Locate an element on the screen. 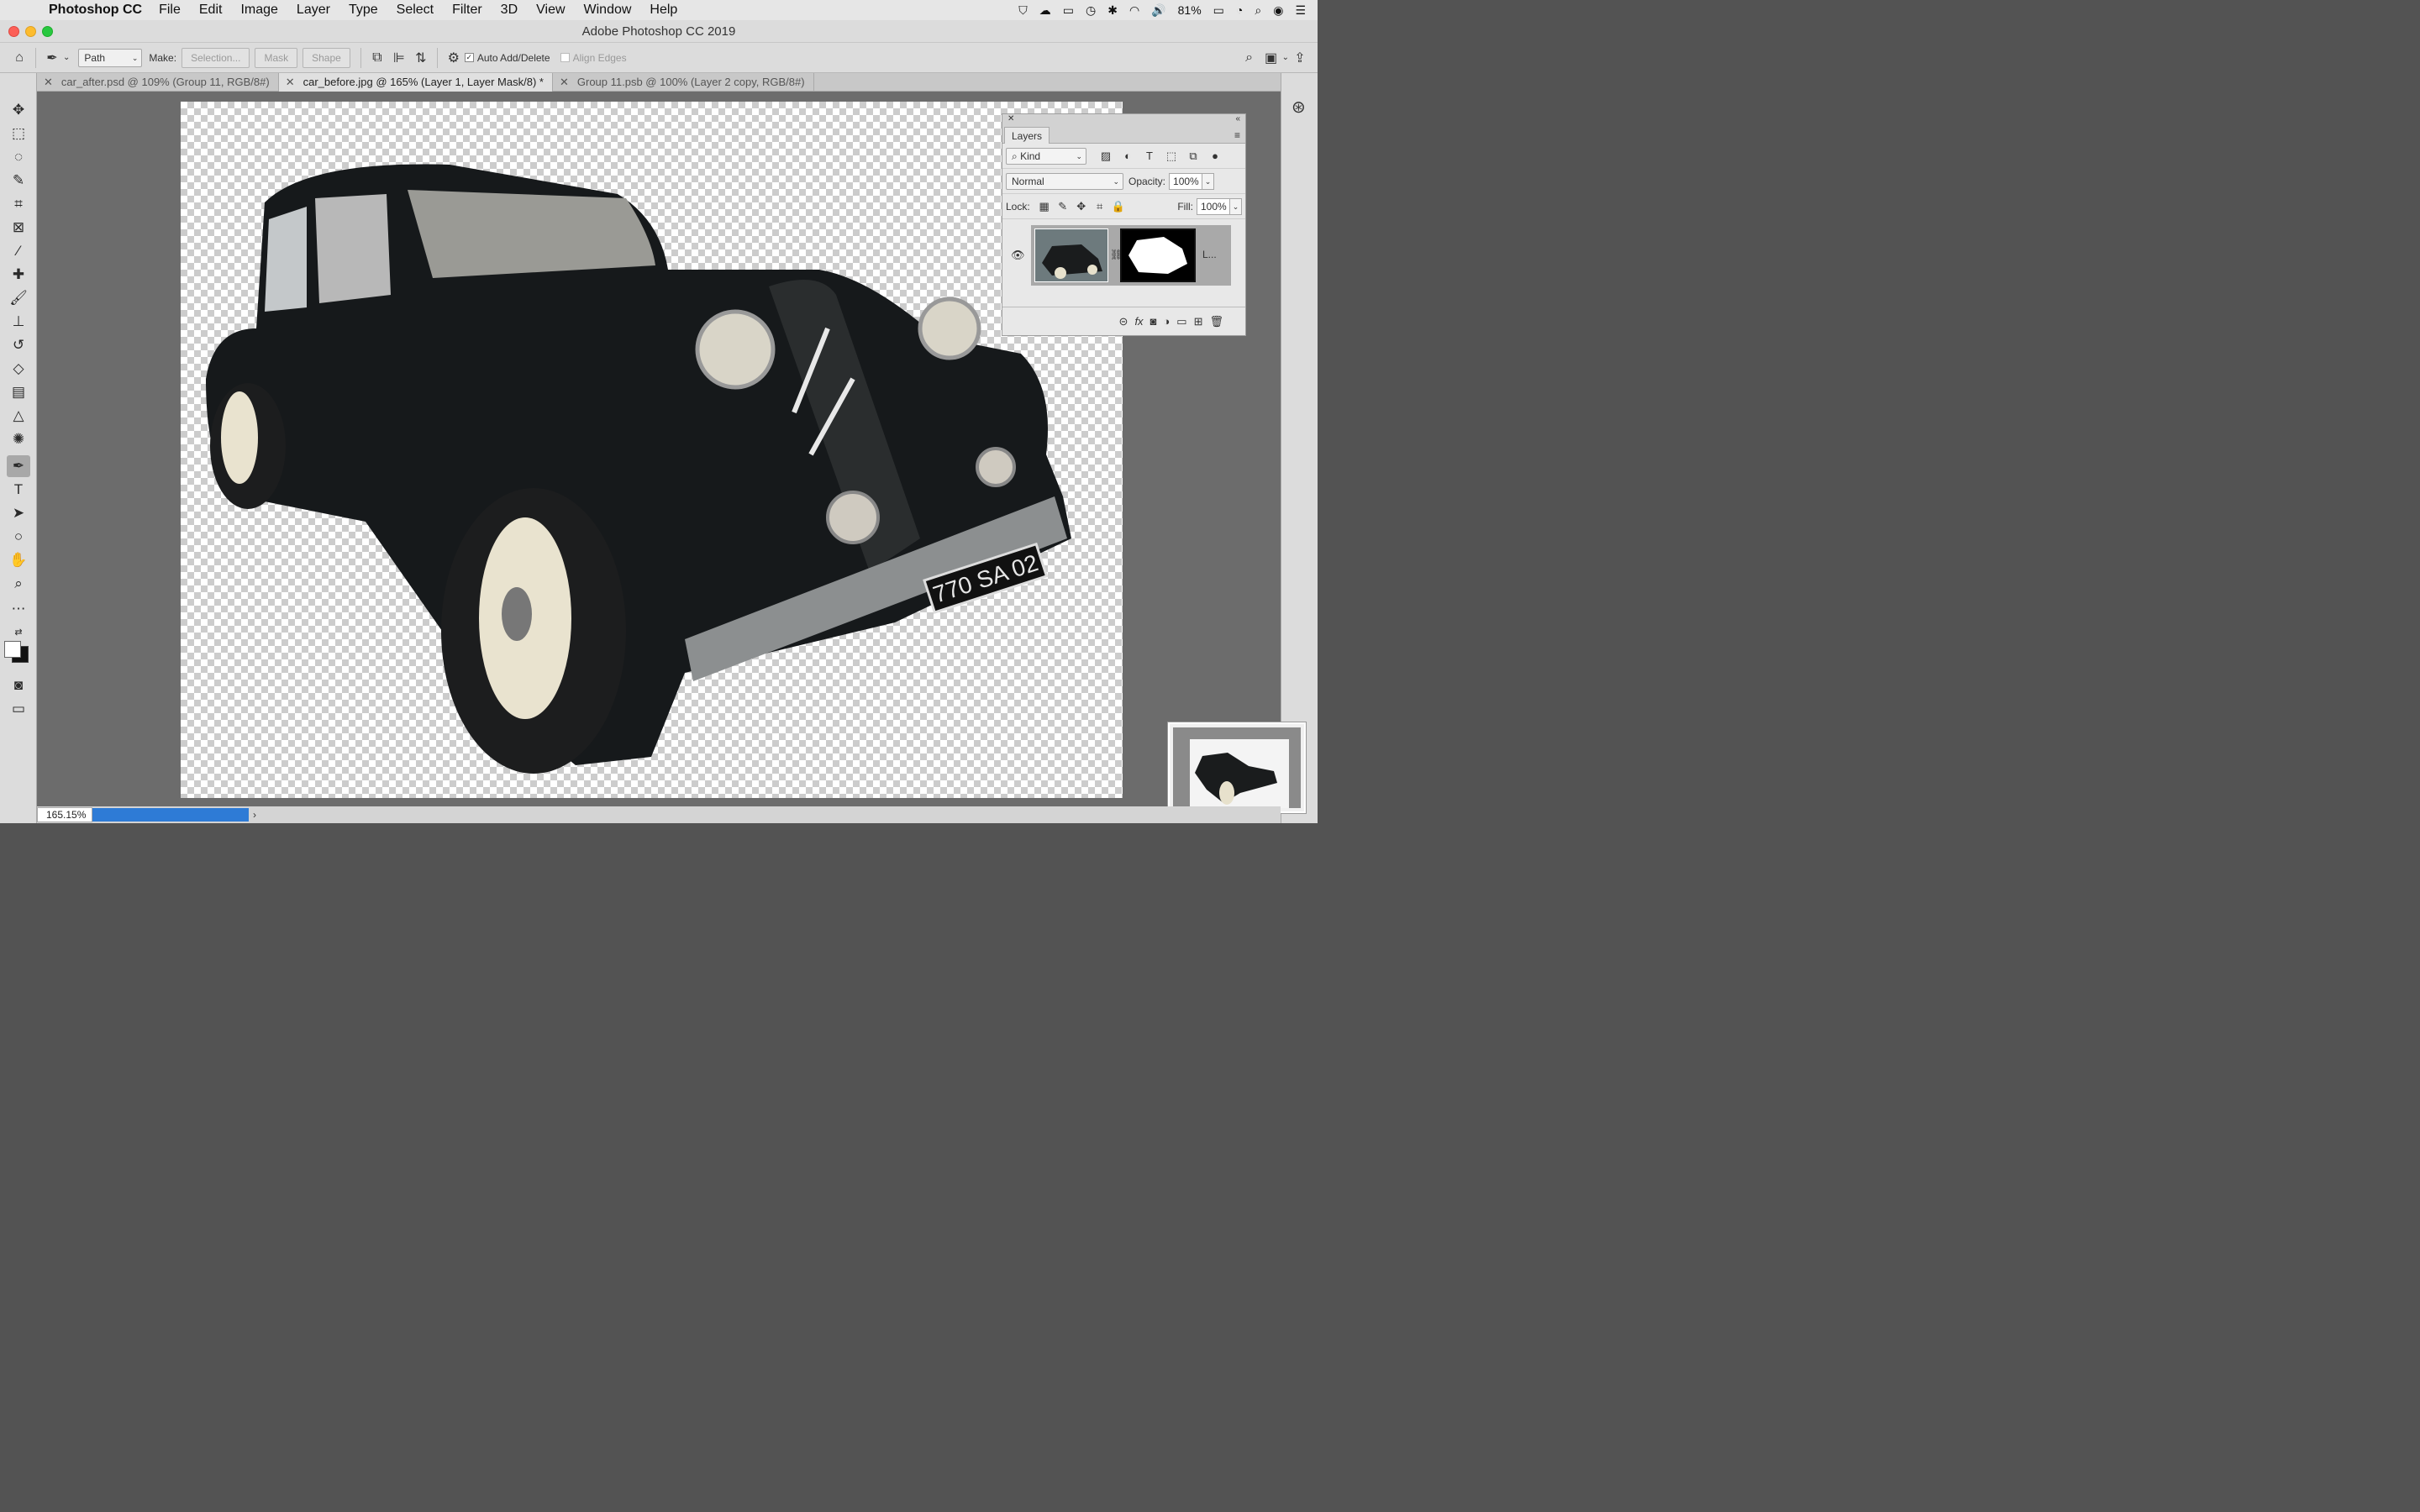  gradient-tool-icon: ▤ is located at coordinates (18, 392).